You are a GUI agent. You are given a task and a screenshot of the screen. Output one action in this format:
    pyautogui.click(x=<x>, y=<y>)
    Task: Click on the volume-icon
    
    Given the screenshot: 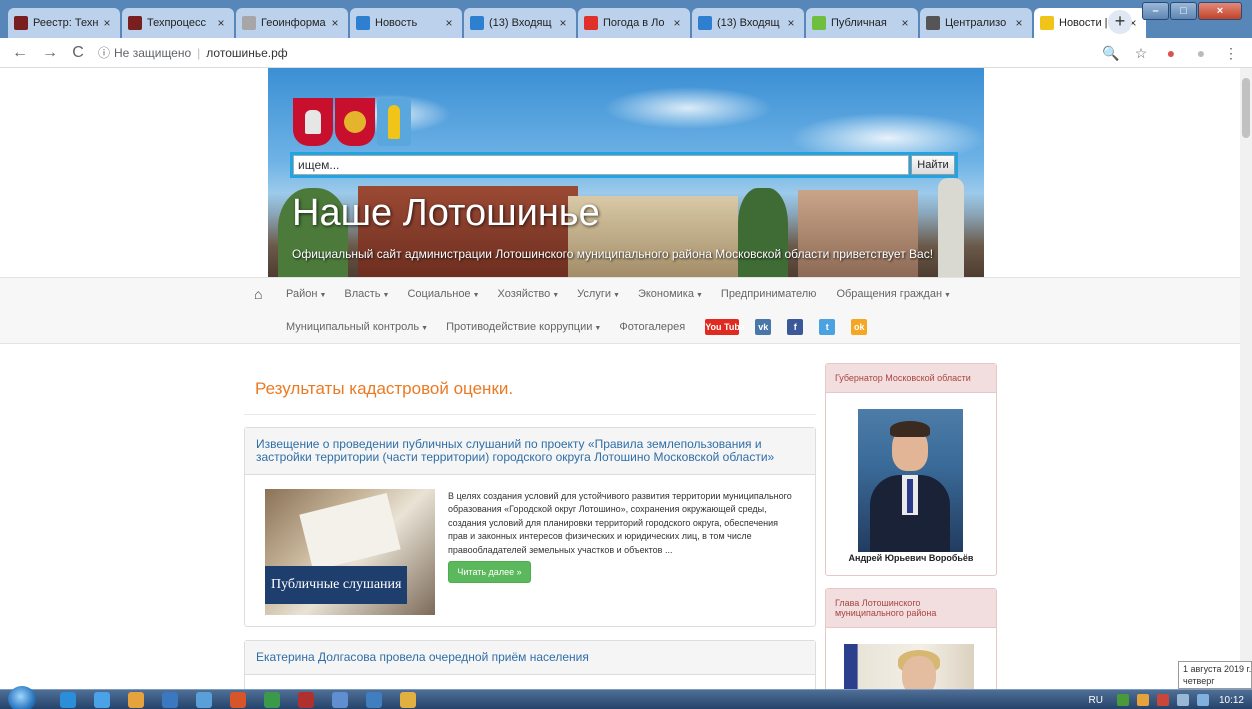 What is the action you would take?
    pyautogui.click(x=1202, y=700)
    